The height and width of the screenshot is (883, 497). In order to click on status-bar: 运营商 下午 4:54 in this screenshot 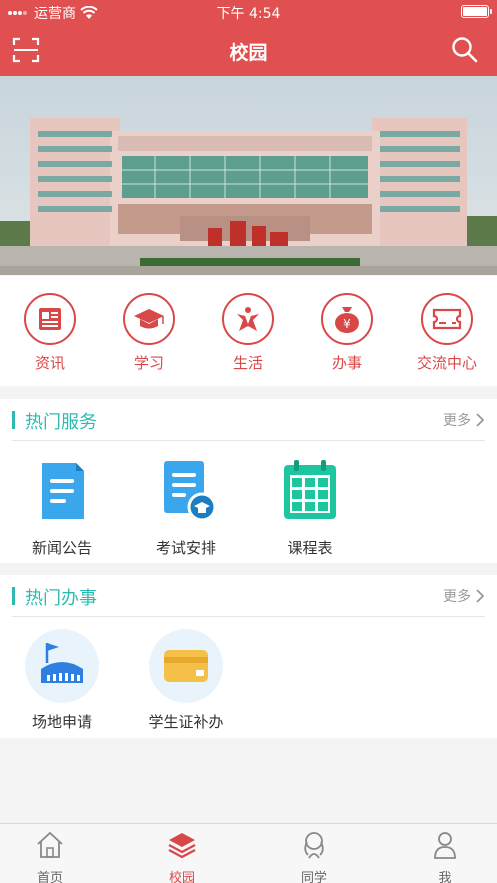, I will do `click(248, 12)`.